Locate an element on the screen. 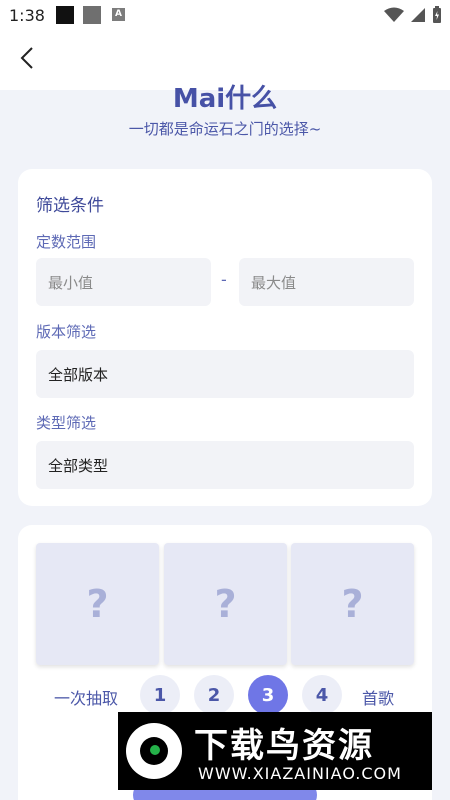 This screenshot has width=450, height=800. back-button is located at coordinates (28, 58).